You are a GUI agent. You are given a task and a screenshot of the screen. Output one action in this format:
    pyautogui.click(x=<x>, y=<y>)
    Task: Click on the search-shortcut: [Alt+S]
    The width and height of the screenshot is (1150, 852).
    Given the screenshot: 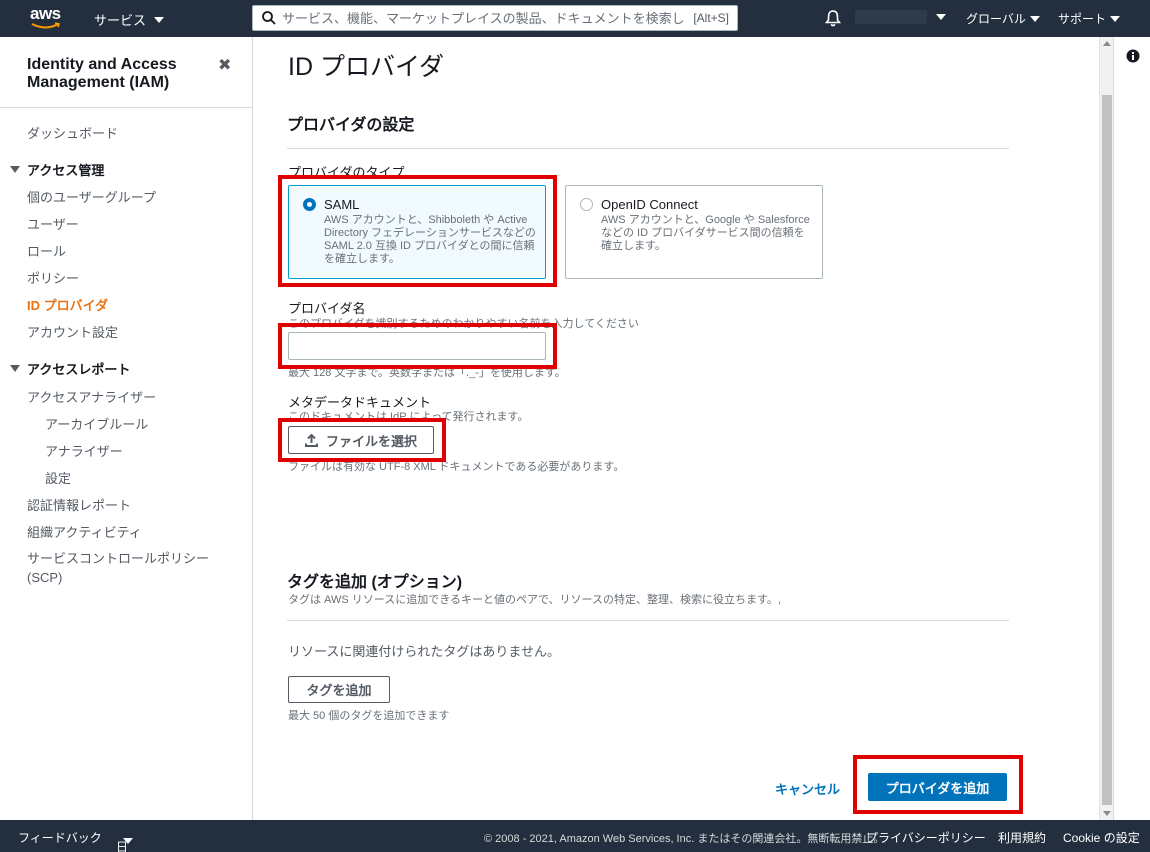 What is the action you would take?
    pyautogui.click(x=711, y=18)
    